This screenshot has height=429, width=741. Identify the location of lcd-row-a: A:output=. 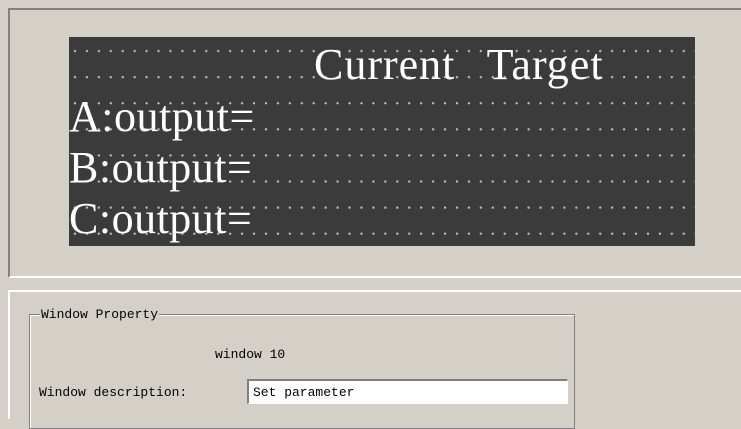
(162, 116).